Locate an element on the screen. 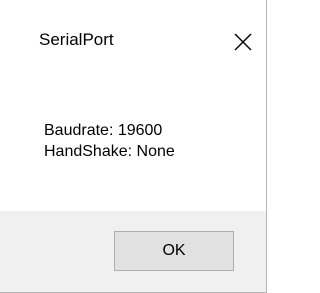 This screenshot has height=293, width=320. dialog-message: Baudrate: 19600 HandShake: None is located at coordinates (109, 141).